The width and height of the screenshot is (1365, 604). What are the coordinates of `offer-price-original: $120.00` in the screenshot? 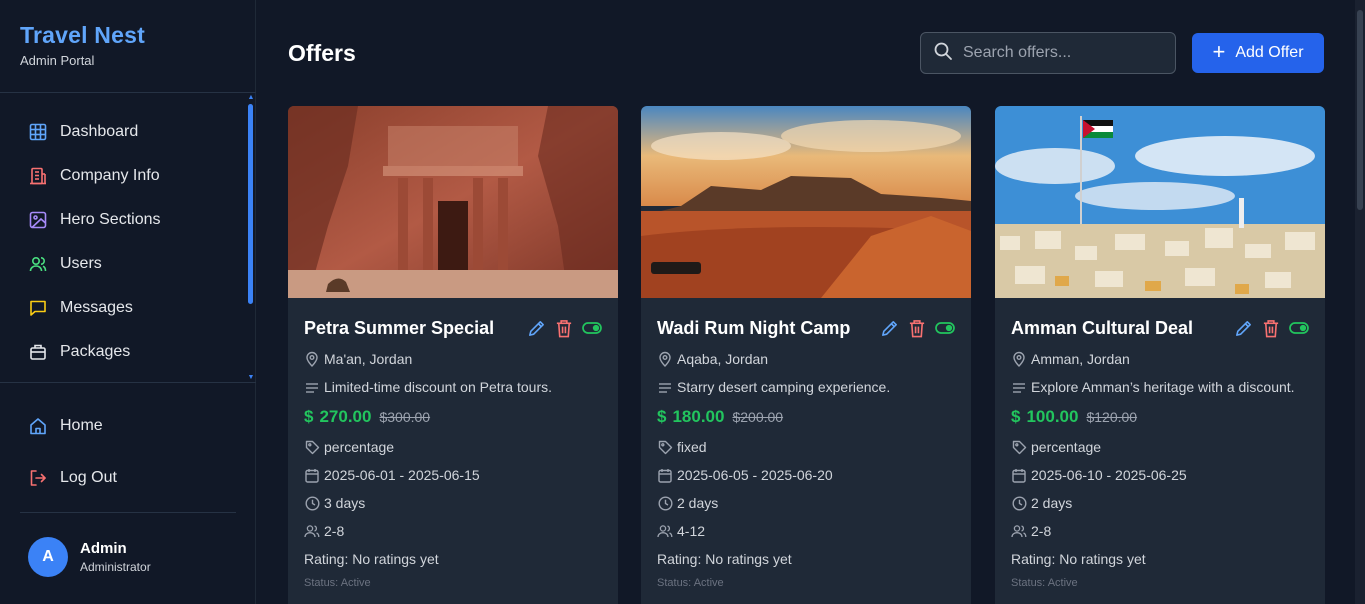 It's located at (1112, 417).